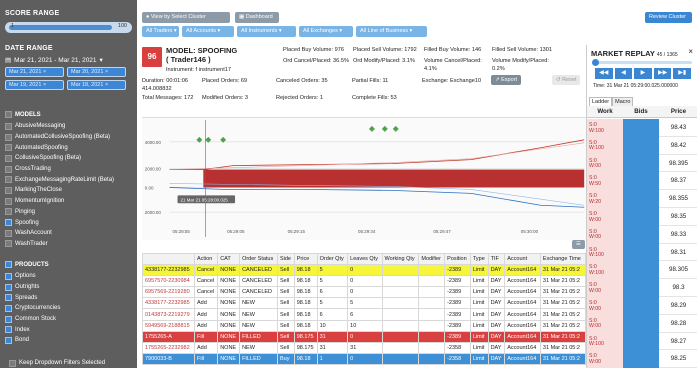  I want to click on table-cell: DAY, so click(496, 358).